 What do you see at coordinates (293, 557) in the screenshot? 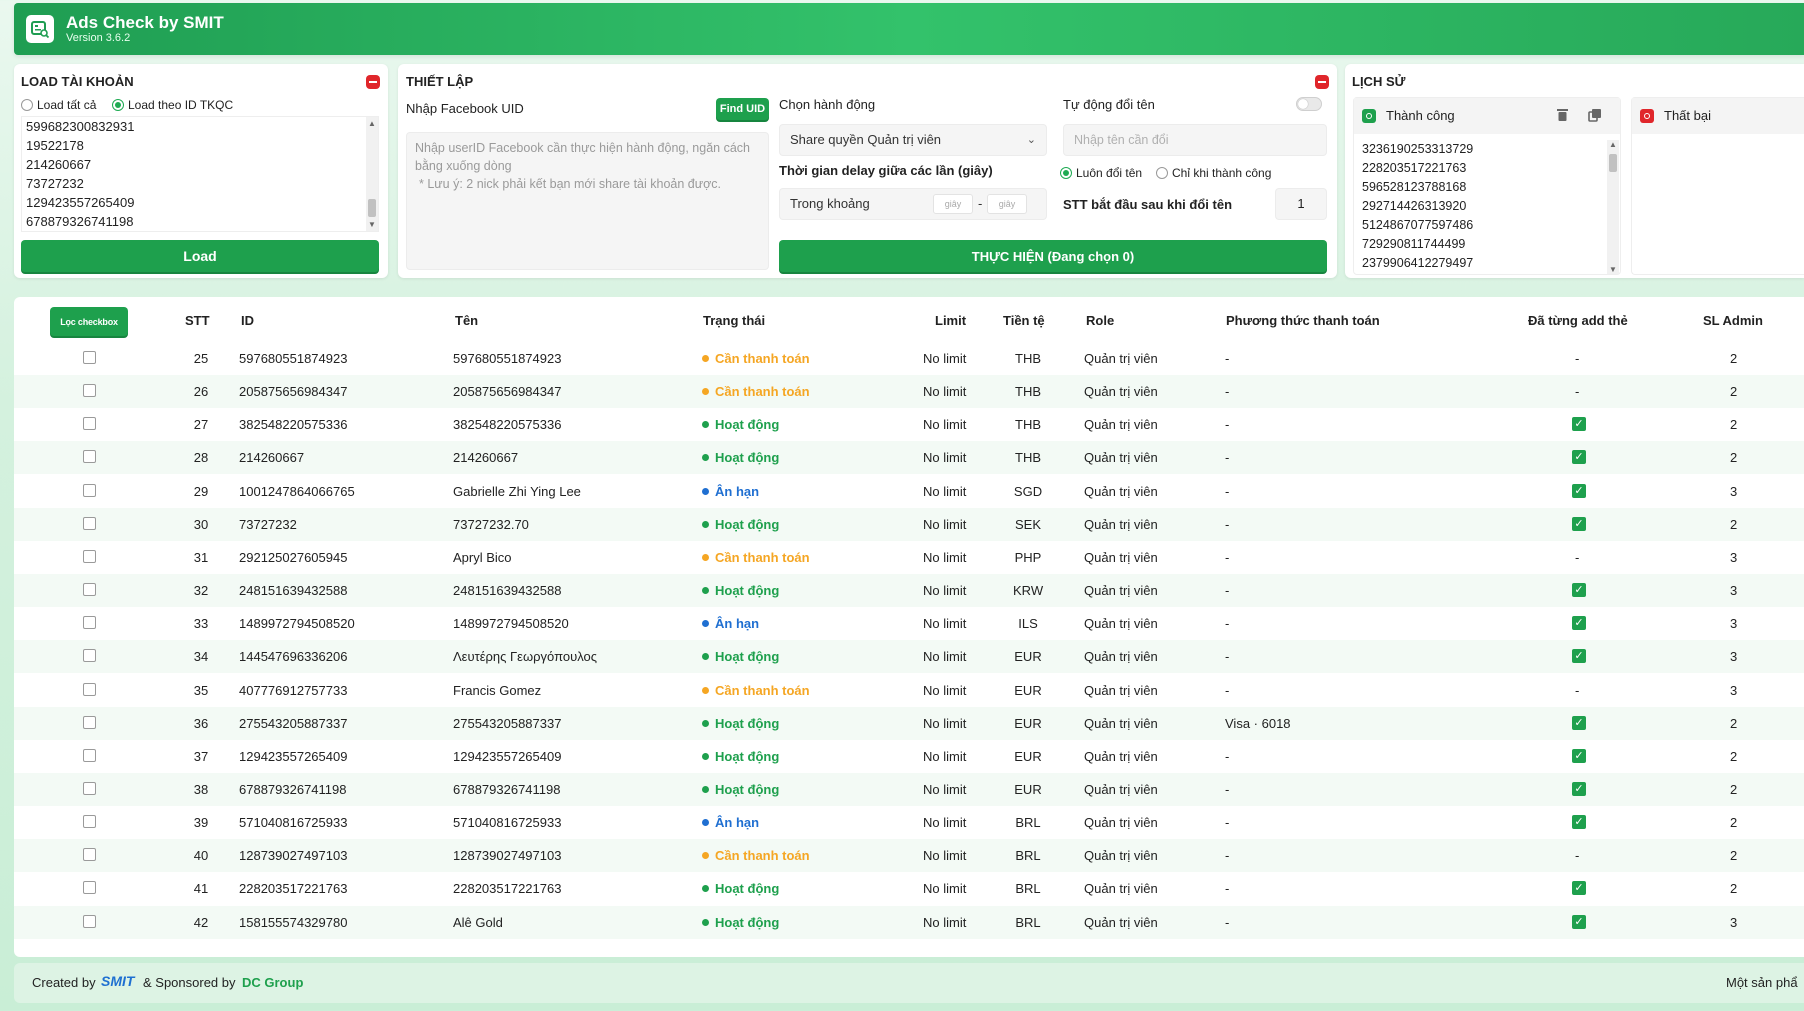
I see `row-id: 292125027605945` at bounding box center [293, 557].